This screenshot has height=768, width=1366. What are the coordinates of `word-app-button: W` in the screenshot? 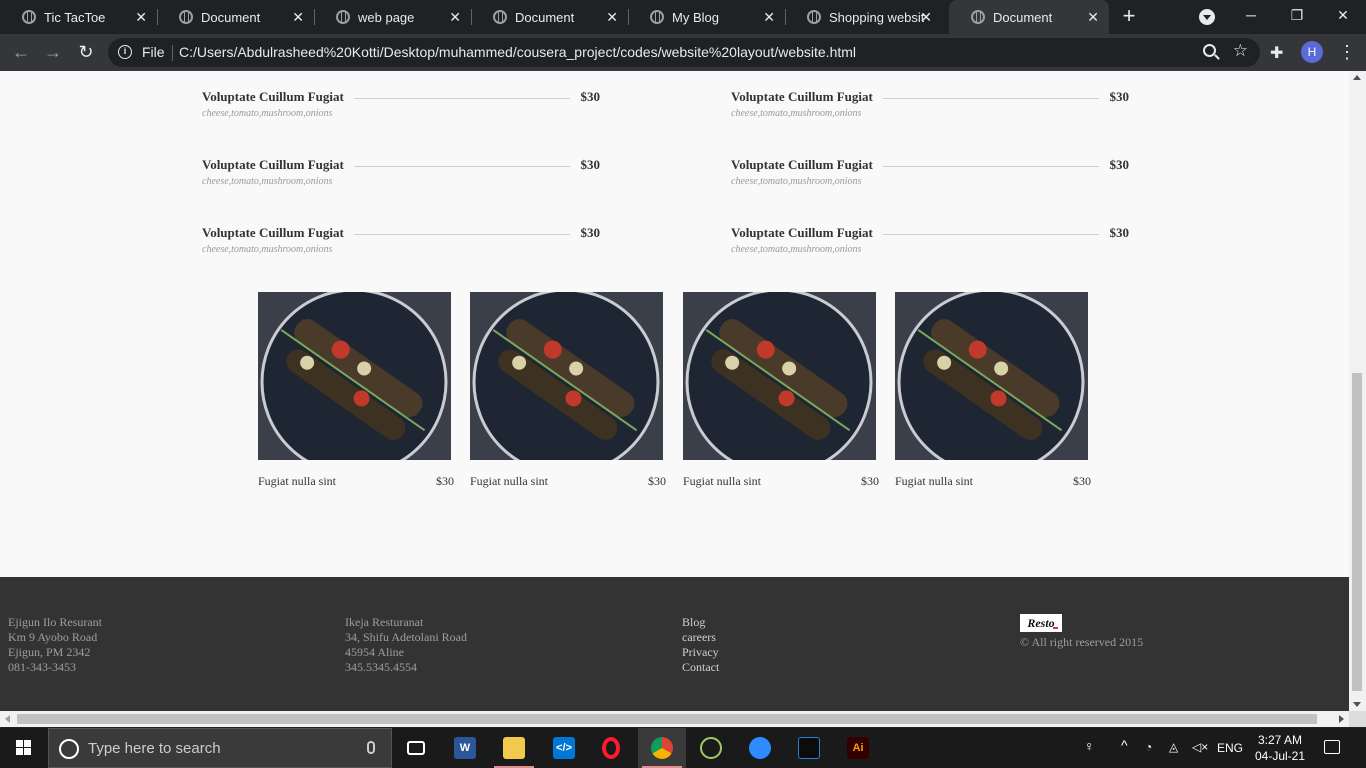 It's located at (465, 748).